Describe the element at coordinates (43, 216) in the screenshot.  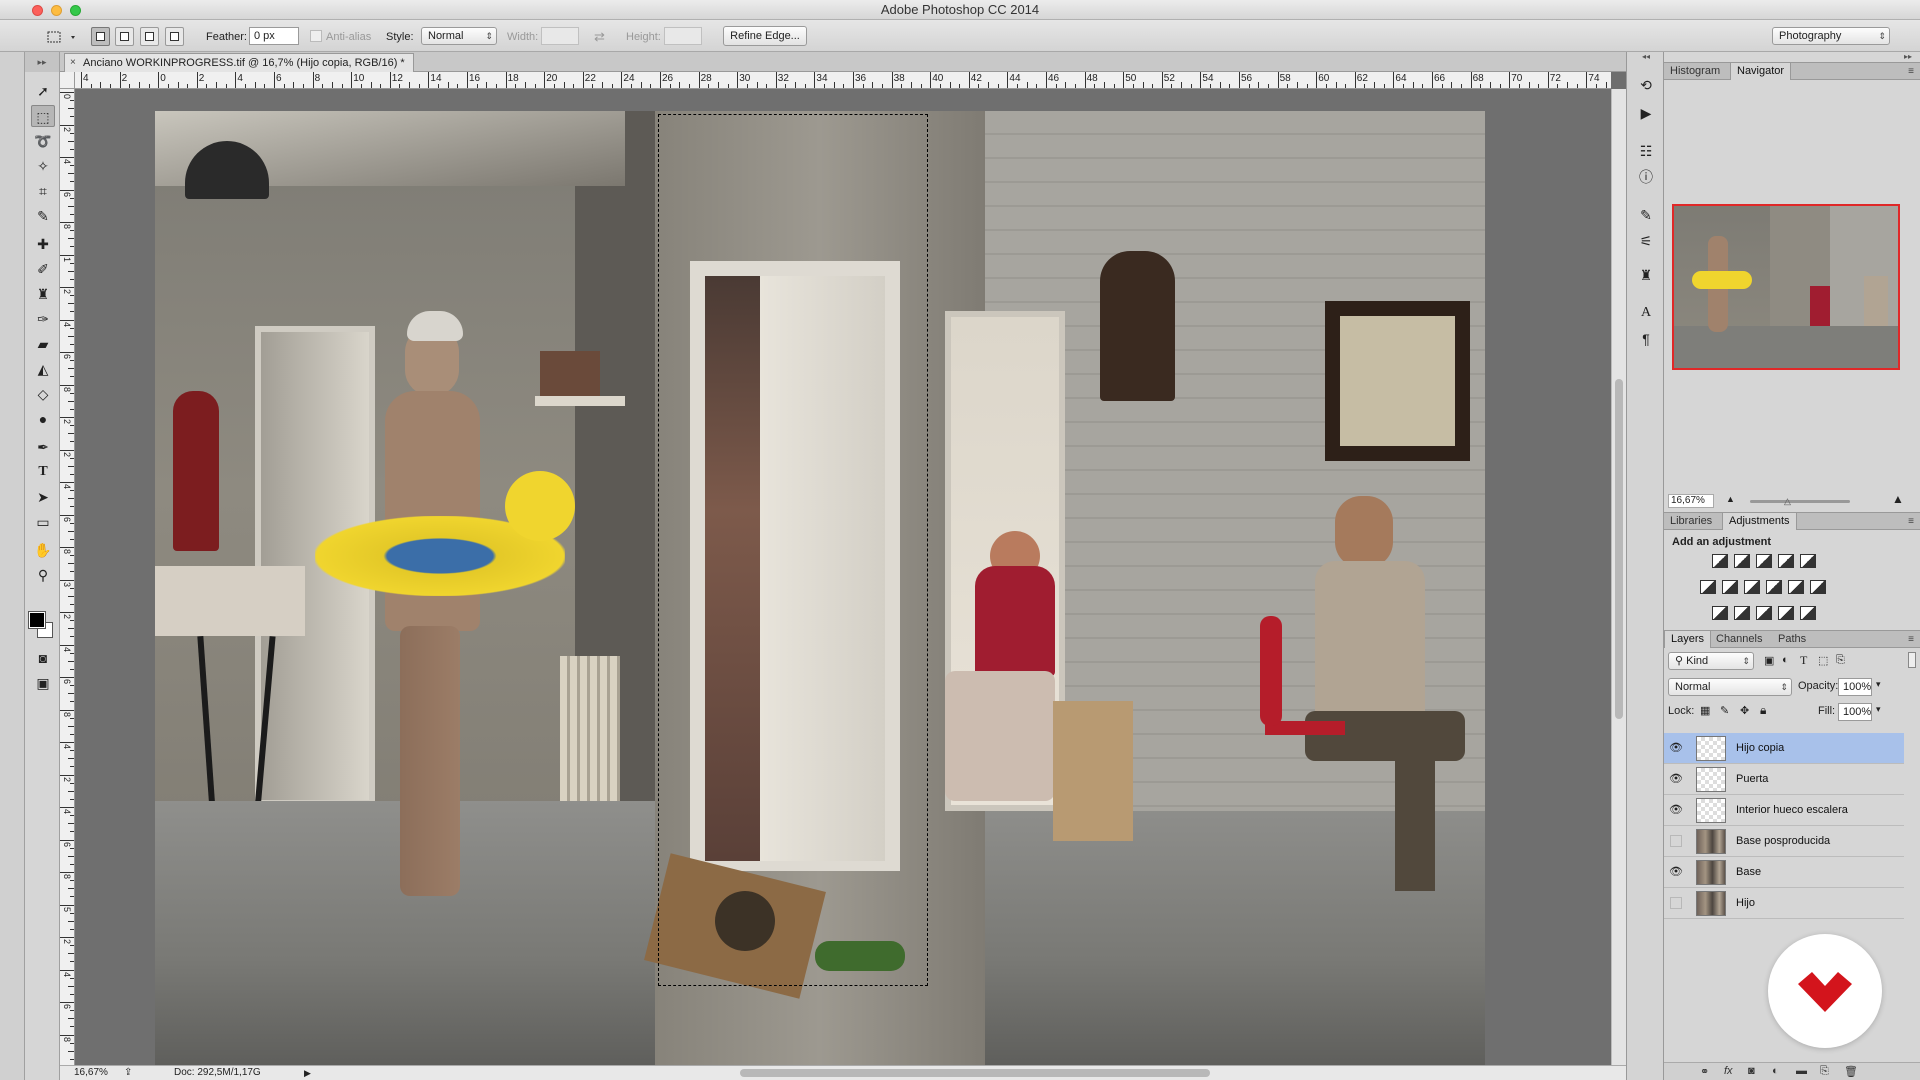
I see `eyedropper-tool-icon: ✎` at that location.